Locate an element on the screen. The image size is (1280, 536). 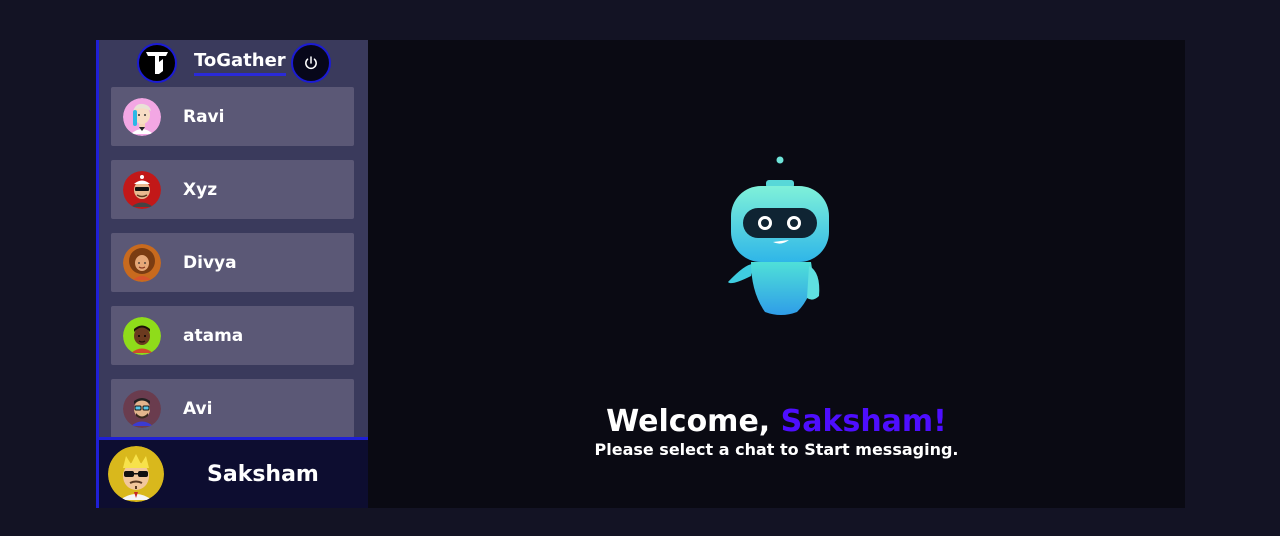
contact-name: Xyz is located at coordinates (200, 189).